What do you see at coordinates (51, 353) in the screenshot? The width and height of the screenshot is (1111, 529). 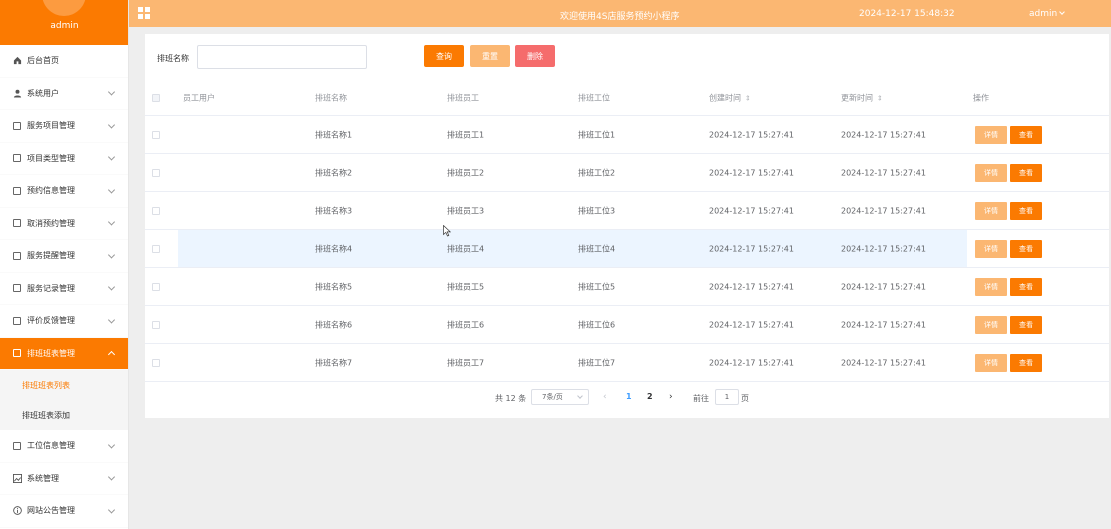 I see `sidebar-item-label: 排班班表管理` at bounding box center [51, 353].